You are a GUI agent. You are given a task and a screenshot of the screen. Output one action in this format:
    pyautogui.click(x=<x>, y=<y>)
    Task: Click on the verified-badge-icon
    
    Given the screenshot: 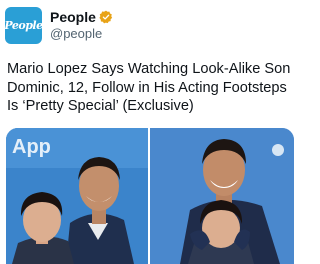 What is the action you would take?
    pyautogui.click(x=106, y=17)
    